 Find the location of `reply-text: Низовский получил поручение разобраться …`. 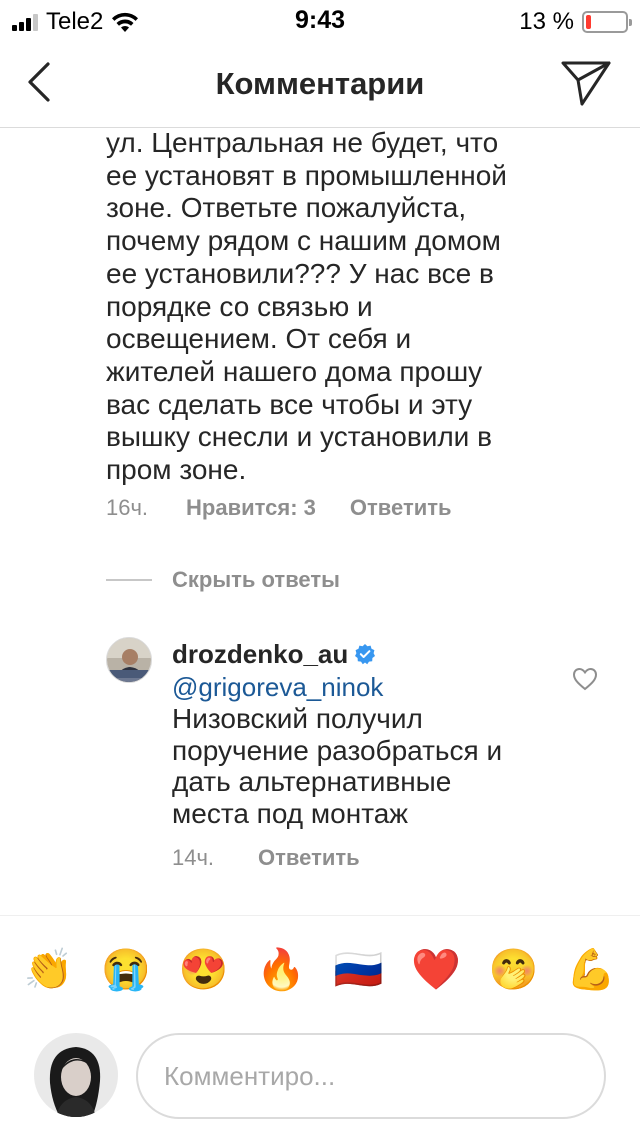

reply-text: Низовский получил поручение разобраться … is located at coordinates (352, 766).